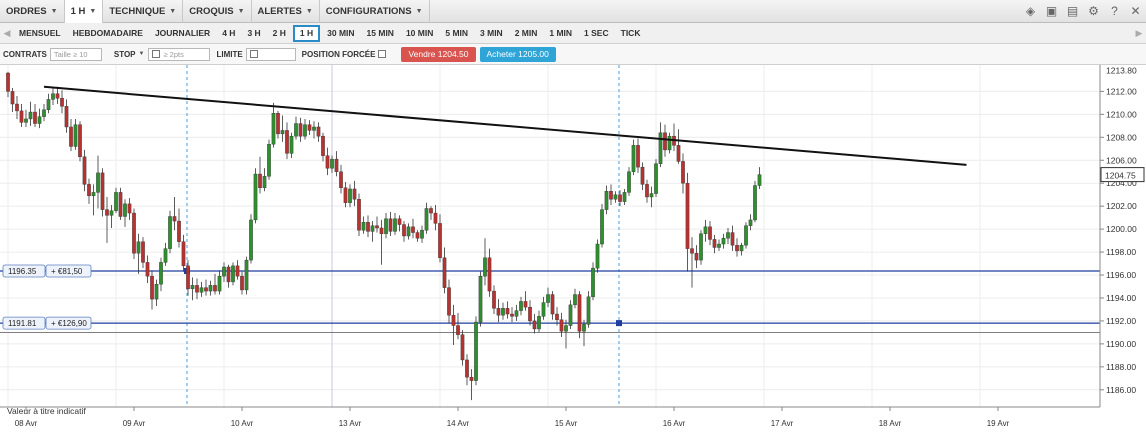 This screenshot has width=1146, height=434. I want to click on period-5min: 5 MIN, so click(456, 33).